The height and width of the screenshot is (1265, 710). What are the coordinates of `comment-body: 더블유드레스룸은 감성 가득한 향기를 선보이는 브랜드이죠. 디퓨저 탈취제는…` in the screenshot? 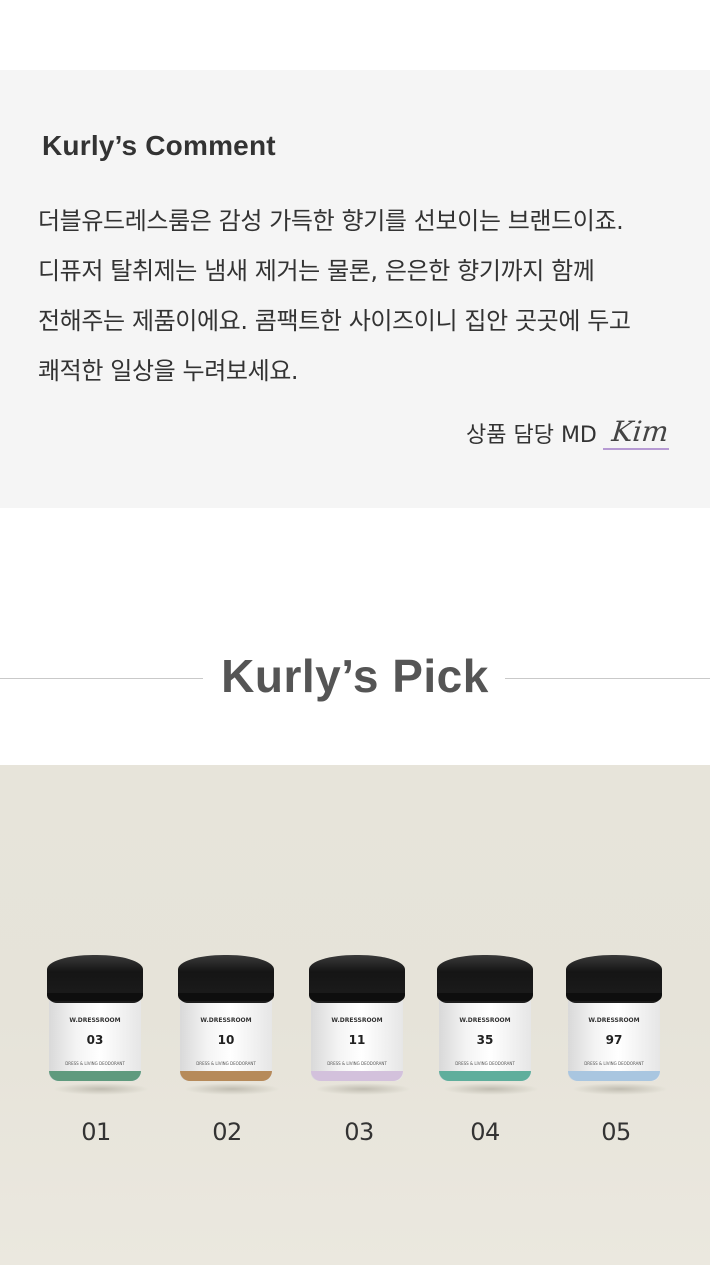 It's located at (334, 296).